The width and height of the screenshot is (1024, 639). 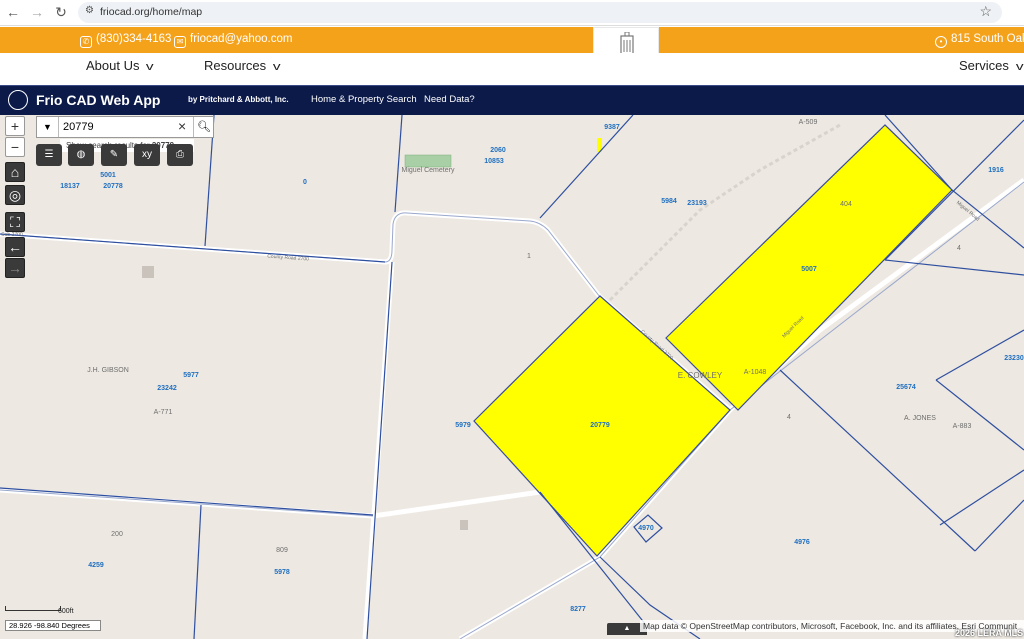 What do you see at coordinates (809, 269) in the screenshot?
I see `parcel-label: 5007` at bounding box center [809, 269].